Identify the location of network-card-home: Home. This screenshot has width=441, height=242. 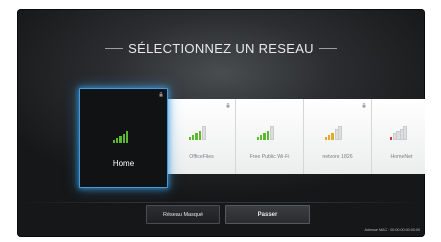
(123, 138).